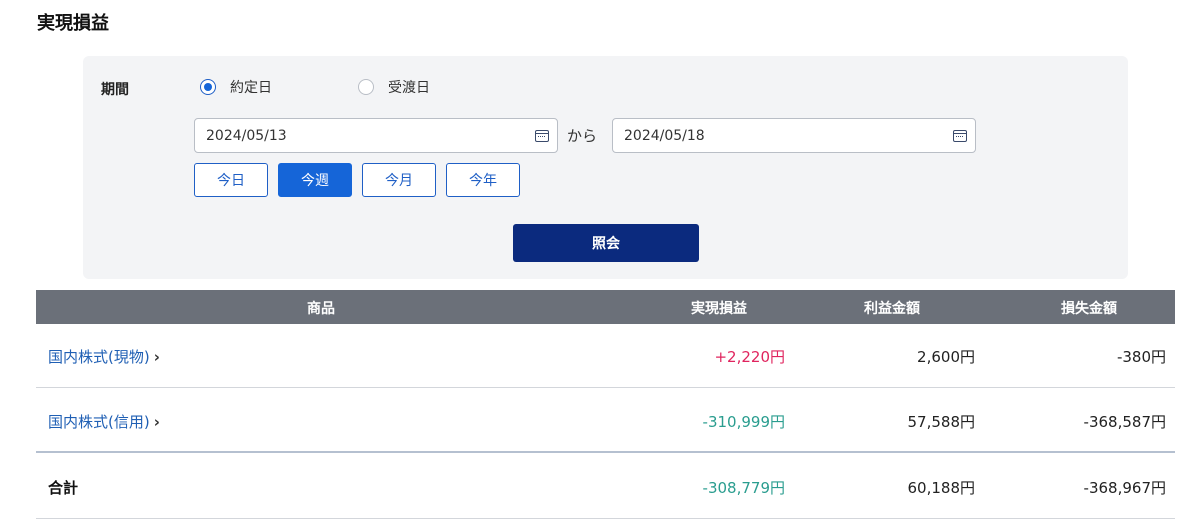 This screenshot has width=1200, height=523. Describe the element at coordinates (483, 180) in the screenshot. I see `this-year-button: 今年` at that location.